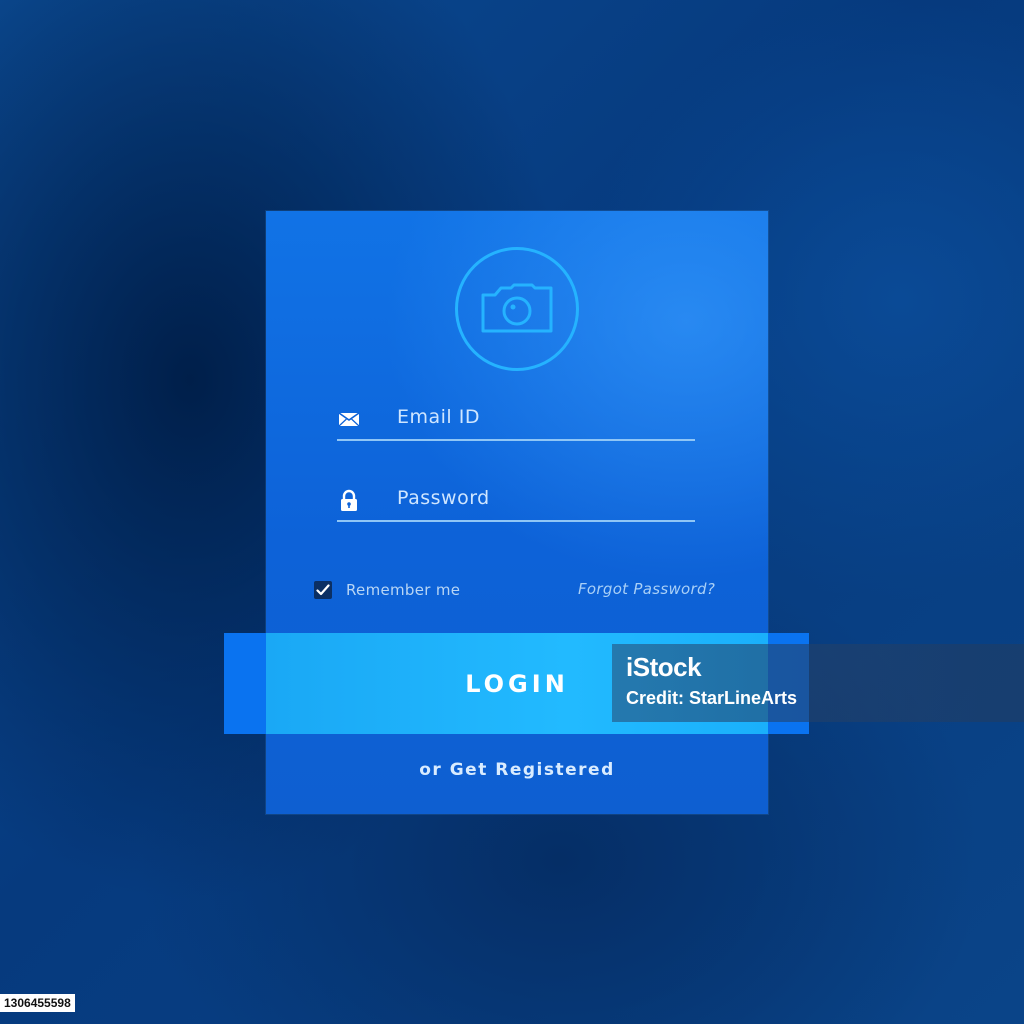  I want to click on lock-icon, so click(349, 500).